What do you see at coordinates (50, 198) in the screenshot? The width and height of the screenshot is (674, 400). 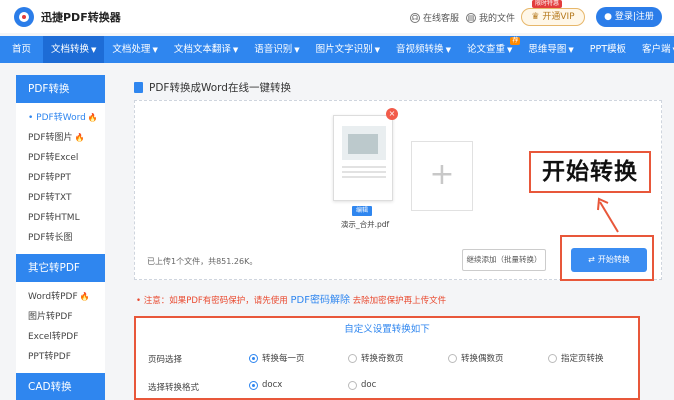 I see `sidebar-item-label: PDF转TXT` at bounding box center [50, 198].